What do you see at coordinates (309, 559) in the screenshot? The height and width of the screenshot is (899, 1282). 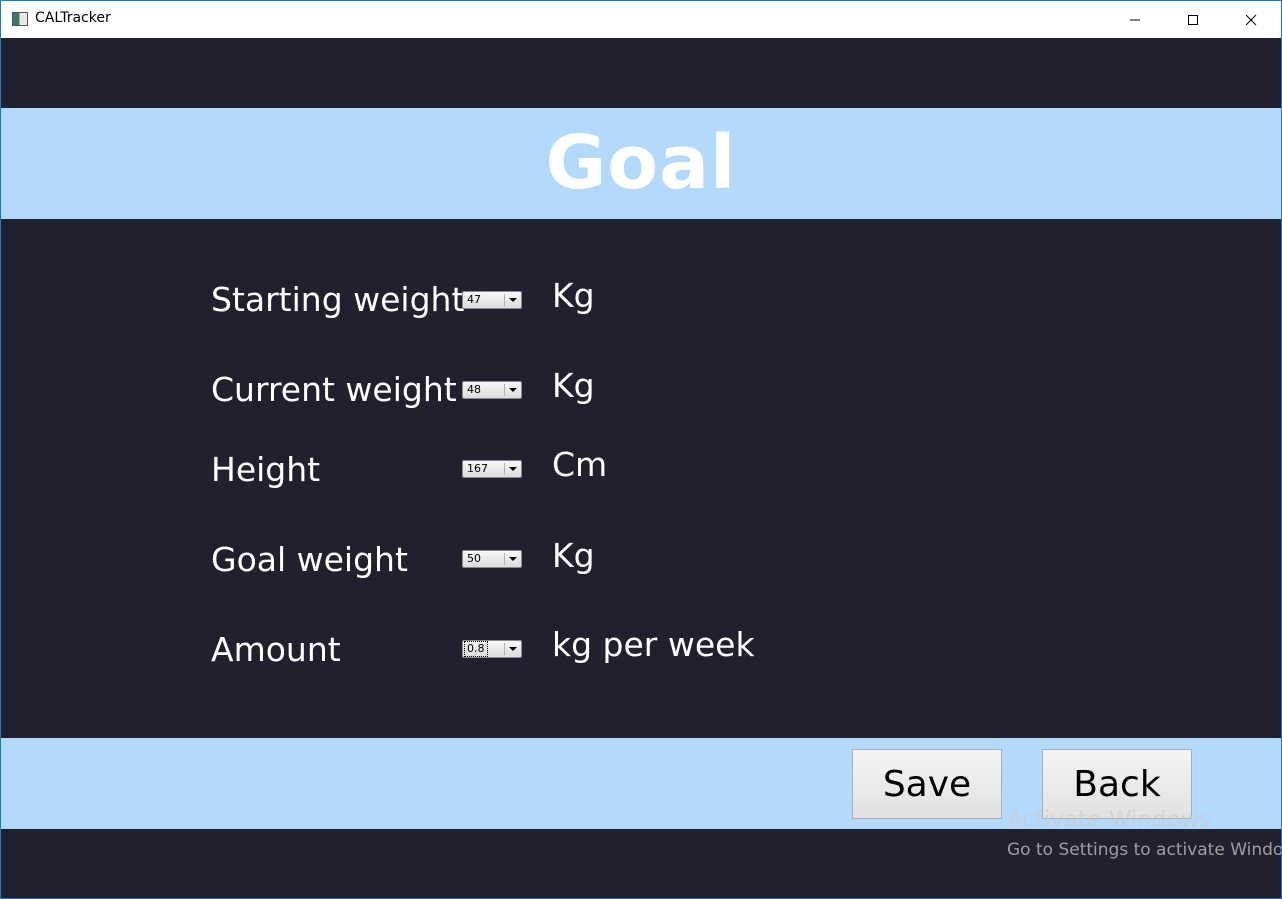 I see `goal-weight-label: Goal weight` at bounding box center [309, 559].